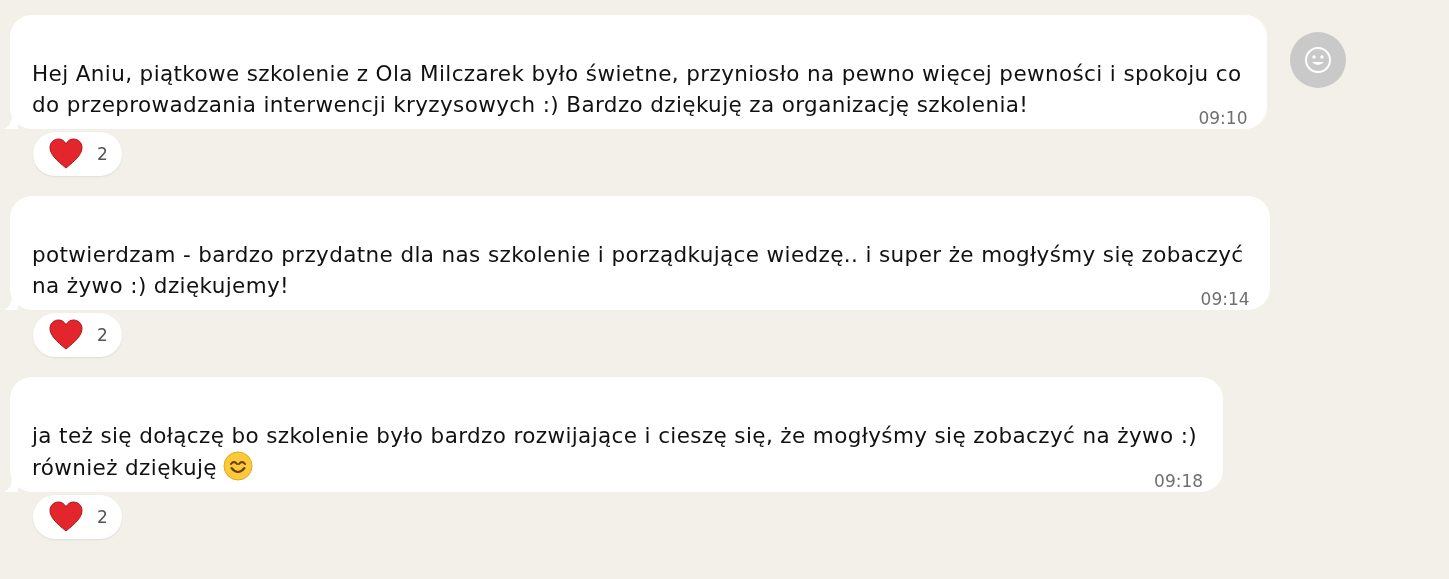 The width and height of the screenshot is (1449, 579). What do you see at coordinates (142, 467) in the screenshot?
I see `message-line: również dziękuję` at bounding box center [142, 467].